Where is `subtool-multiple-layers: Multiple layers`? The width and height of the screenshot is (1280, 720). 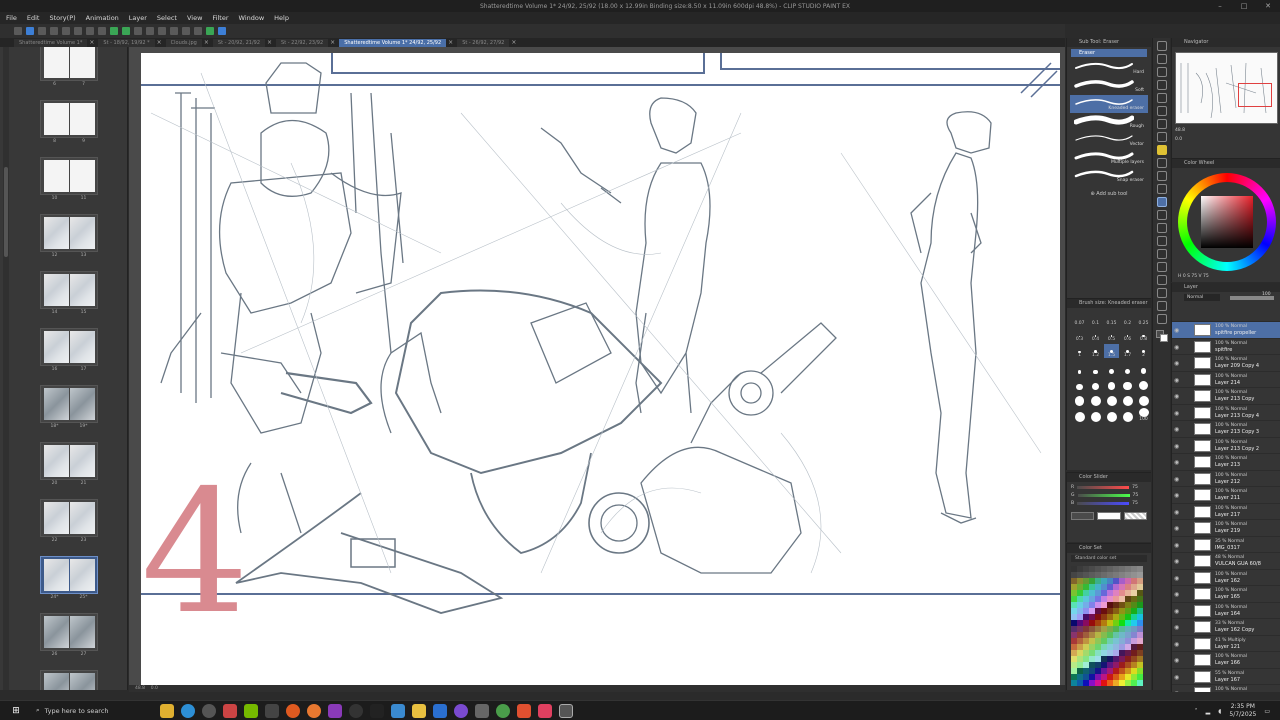 subtool-multiple-layers: Multiple layers is located at coordinates (1109, 158).